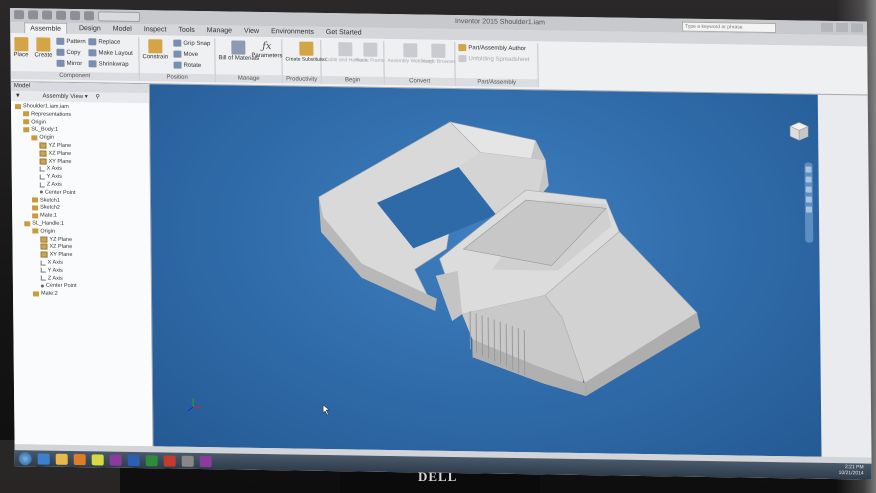 Image resolution: width=876 pixels, height=493 pixels. Describe the element at coordinates (808, 199) in the screenshot. I see `orbit-icon` at that location.